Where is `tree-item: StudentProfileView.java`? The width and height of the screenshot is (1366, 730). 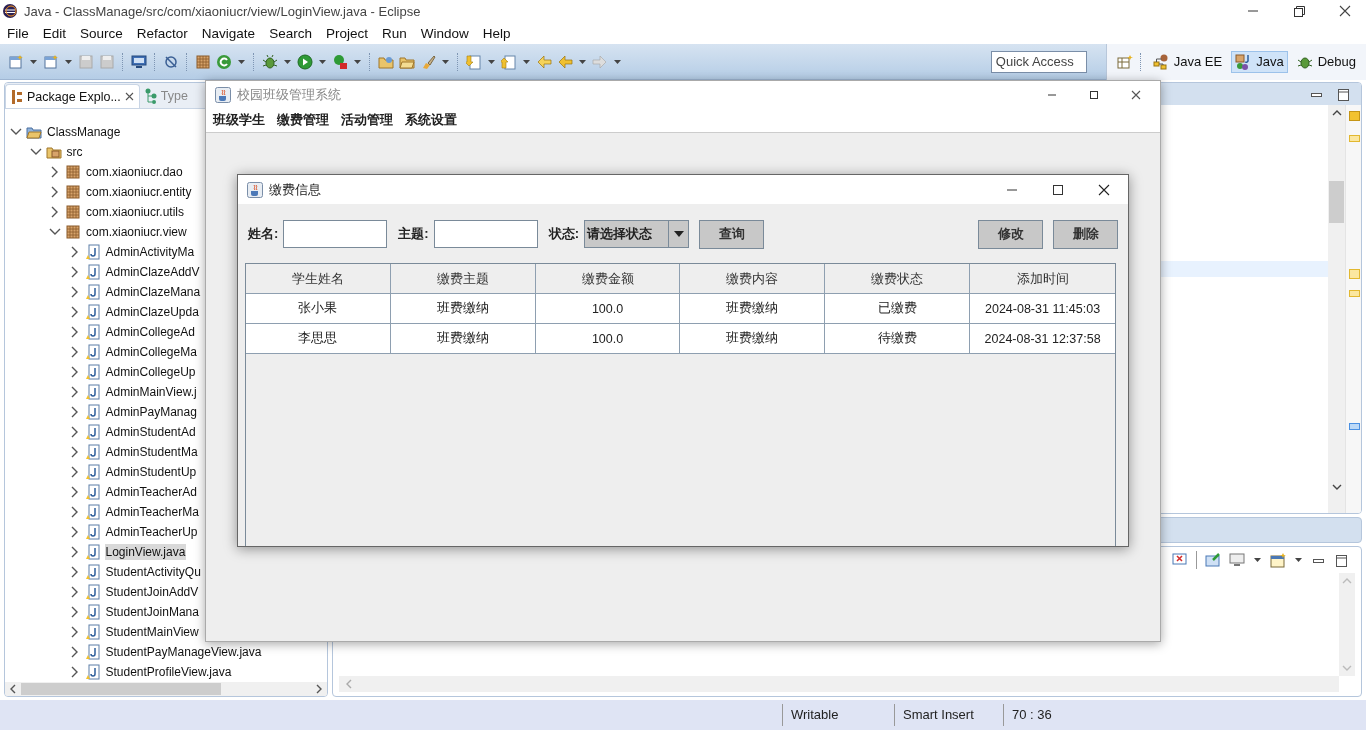
tree-item: StudentProfileView.java is located at coordinates (168, 672).